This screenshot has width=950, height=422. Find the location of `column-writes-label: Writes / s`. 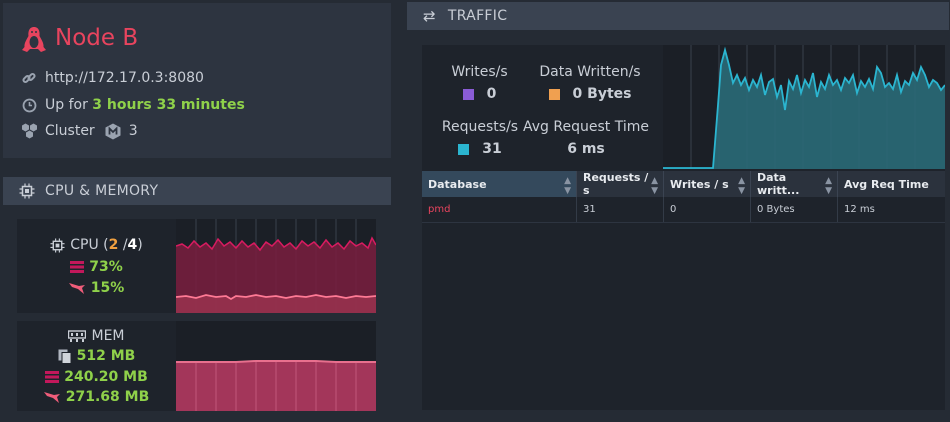

column-writes-label: Writes / s is located at coordinates (699, 184).